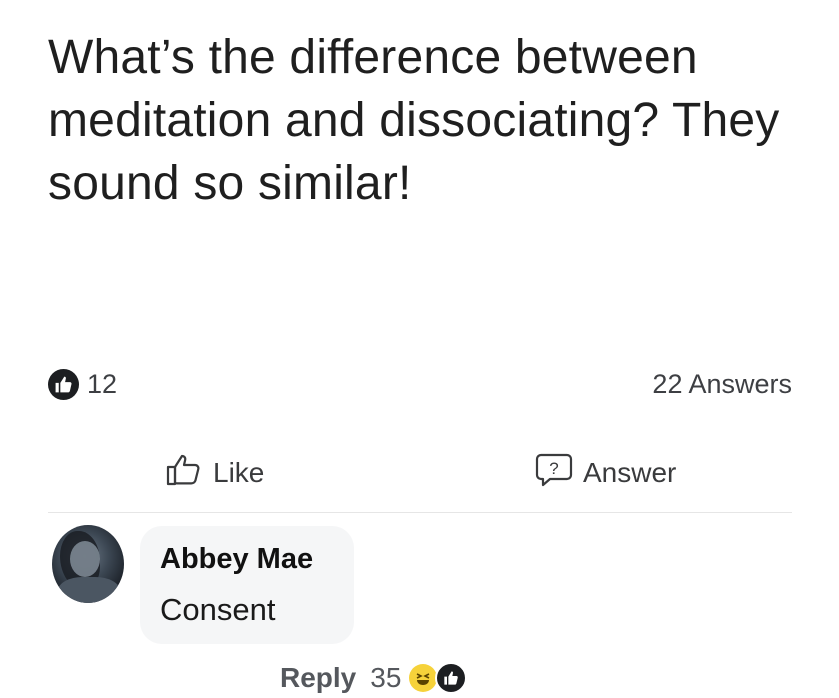  Describe the element at coordinates (236, 559) in the screenshot. I see `comment-author: Abbey Mae` at that location.